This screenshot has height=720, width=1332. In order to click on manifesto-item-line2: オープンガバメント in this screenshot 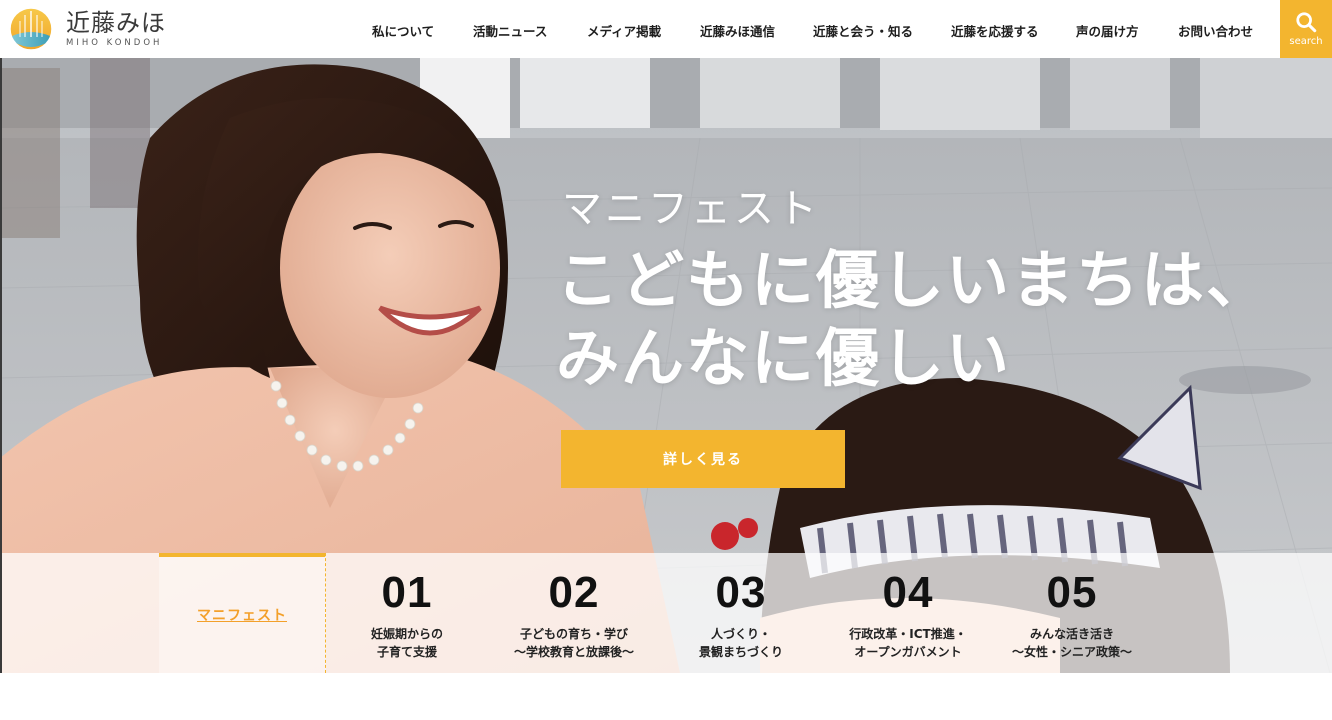, I will do `click(908, 652)`.